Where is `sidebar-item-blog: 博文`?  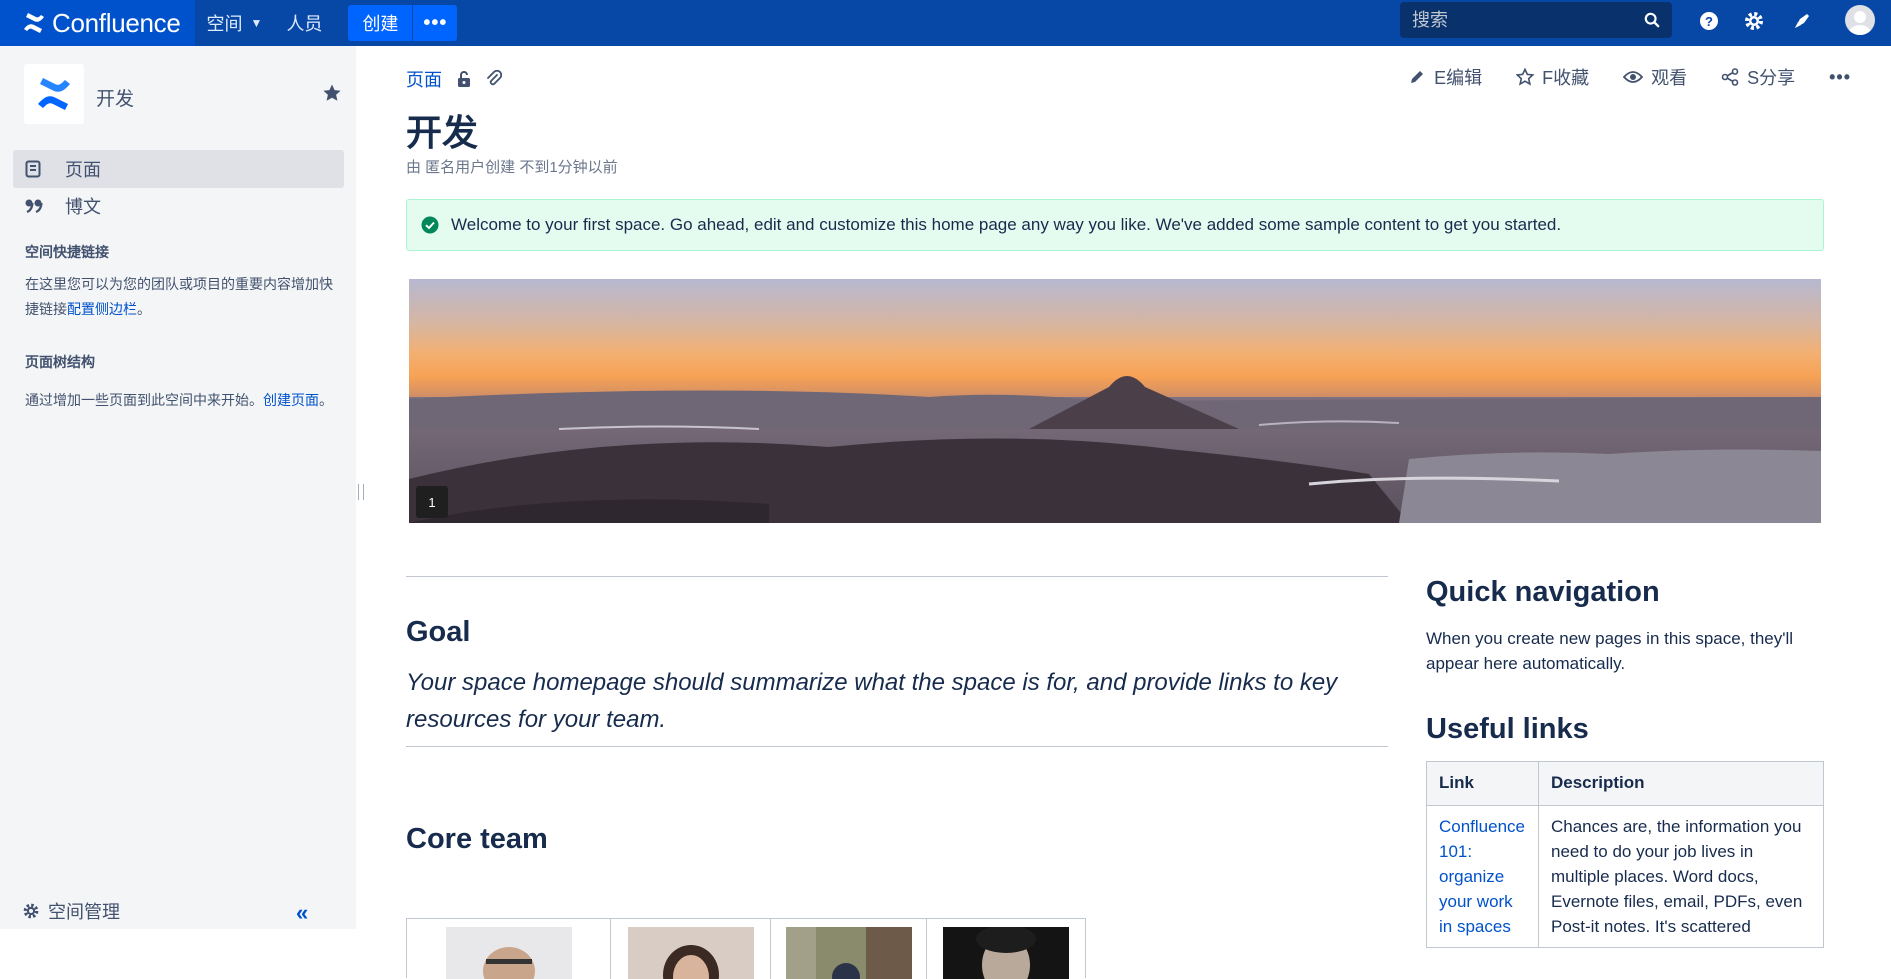 sidebar-item-blog: 博文 is located at coordinates (178, 206).